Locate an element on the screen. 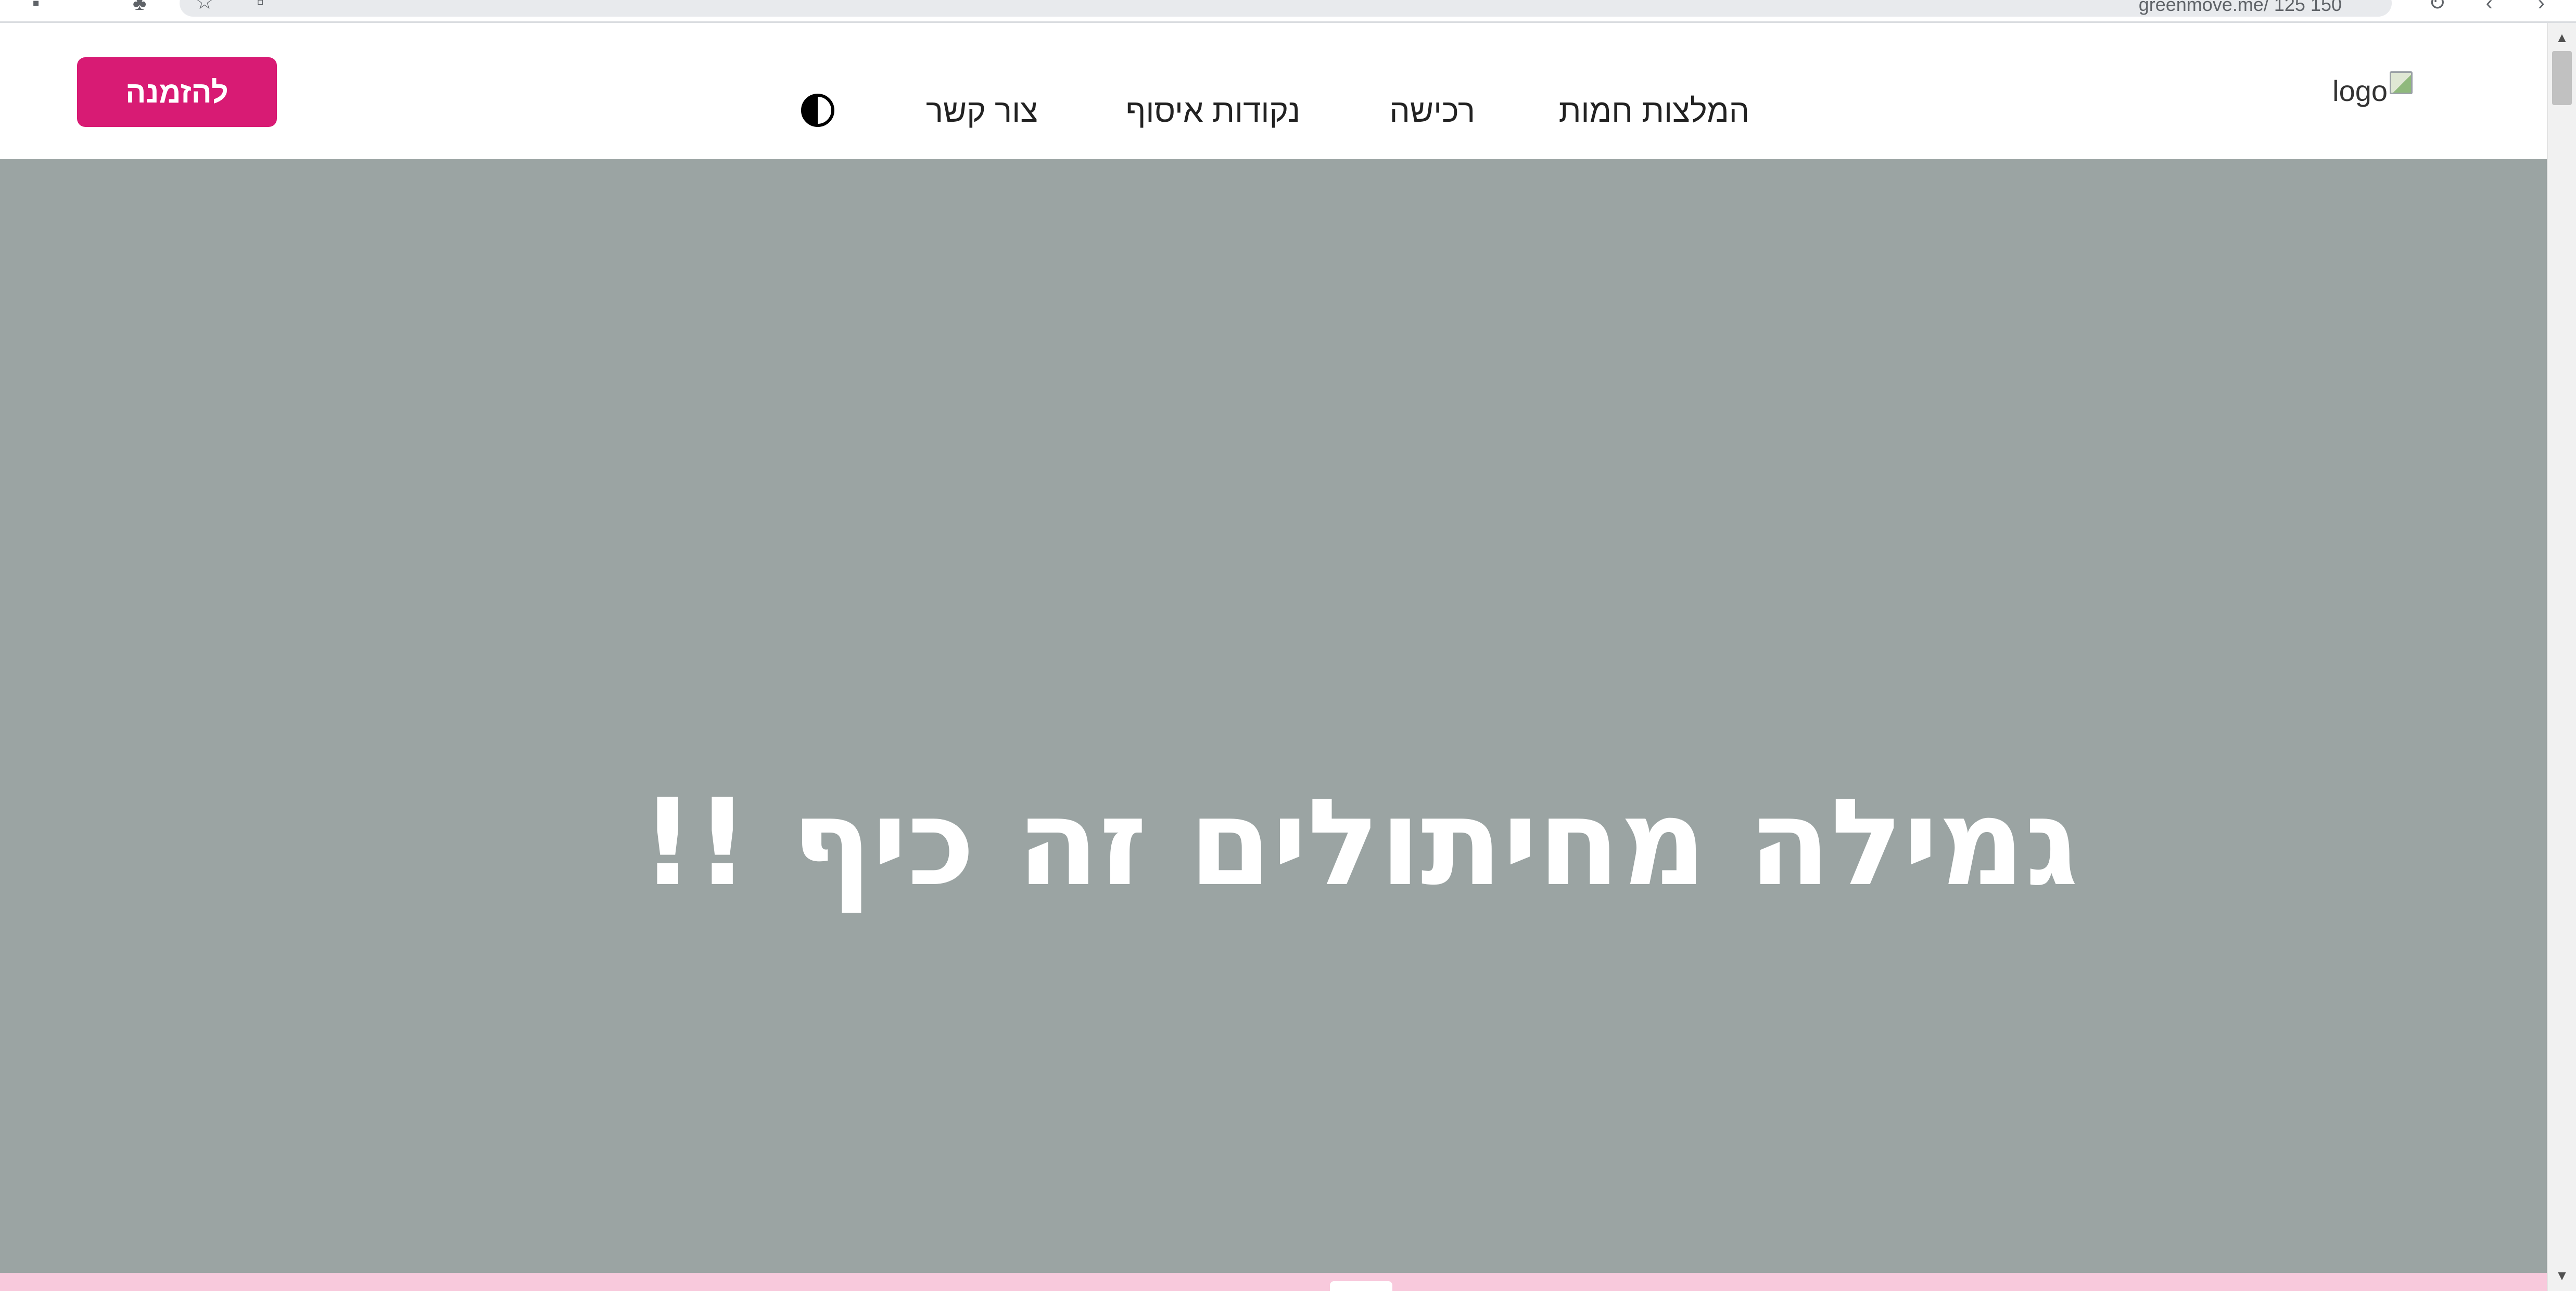  back-icon: ▪ is located at coordinates (36, 7).